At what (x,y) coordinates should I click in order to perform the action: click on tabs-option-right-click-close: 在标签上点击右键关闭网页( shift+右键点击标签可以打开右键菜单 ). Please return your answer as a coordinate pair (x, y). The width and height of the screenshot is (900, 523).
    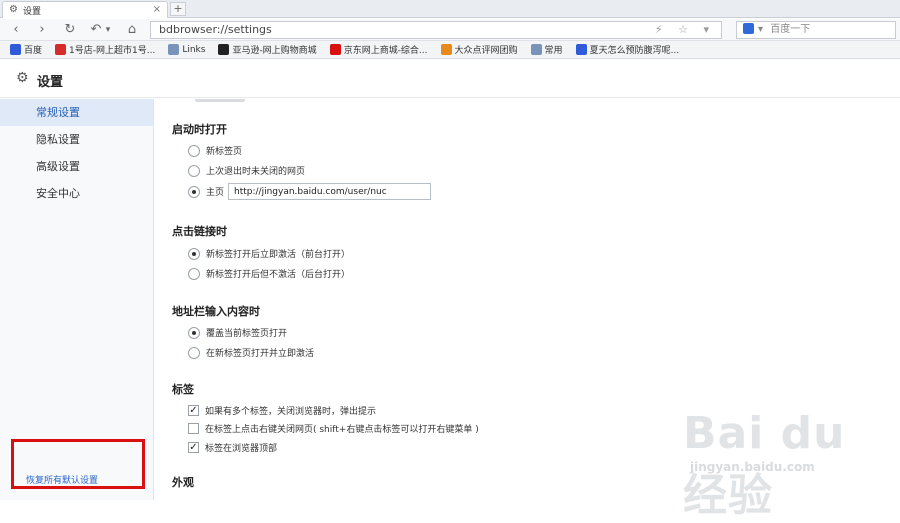
    Looking at the image, I should click on (333, 428).